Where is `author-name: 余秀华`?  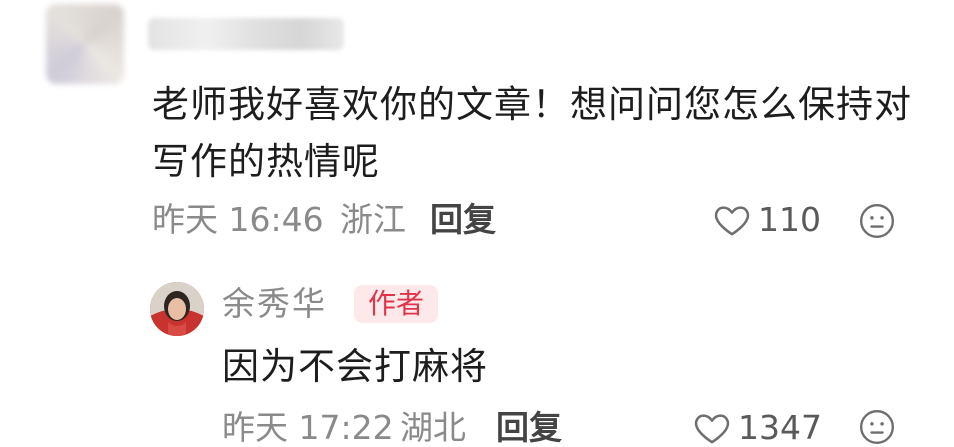 author-name: 余秀华 is located at coordinates (274, 304).